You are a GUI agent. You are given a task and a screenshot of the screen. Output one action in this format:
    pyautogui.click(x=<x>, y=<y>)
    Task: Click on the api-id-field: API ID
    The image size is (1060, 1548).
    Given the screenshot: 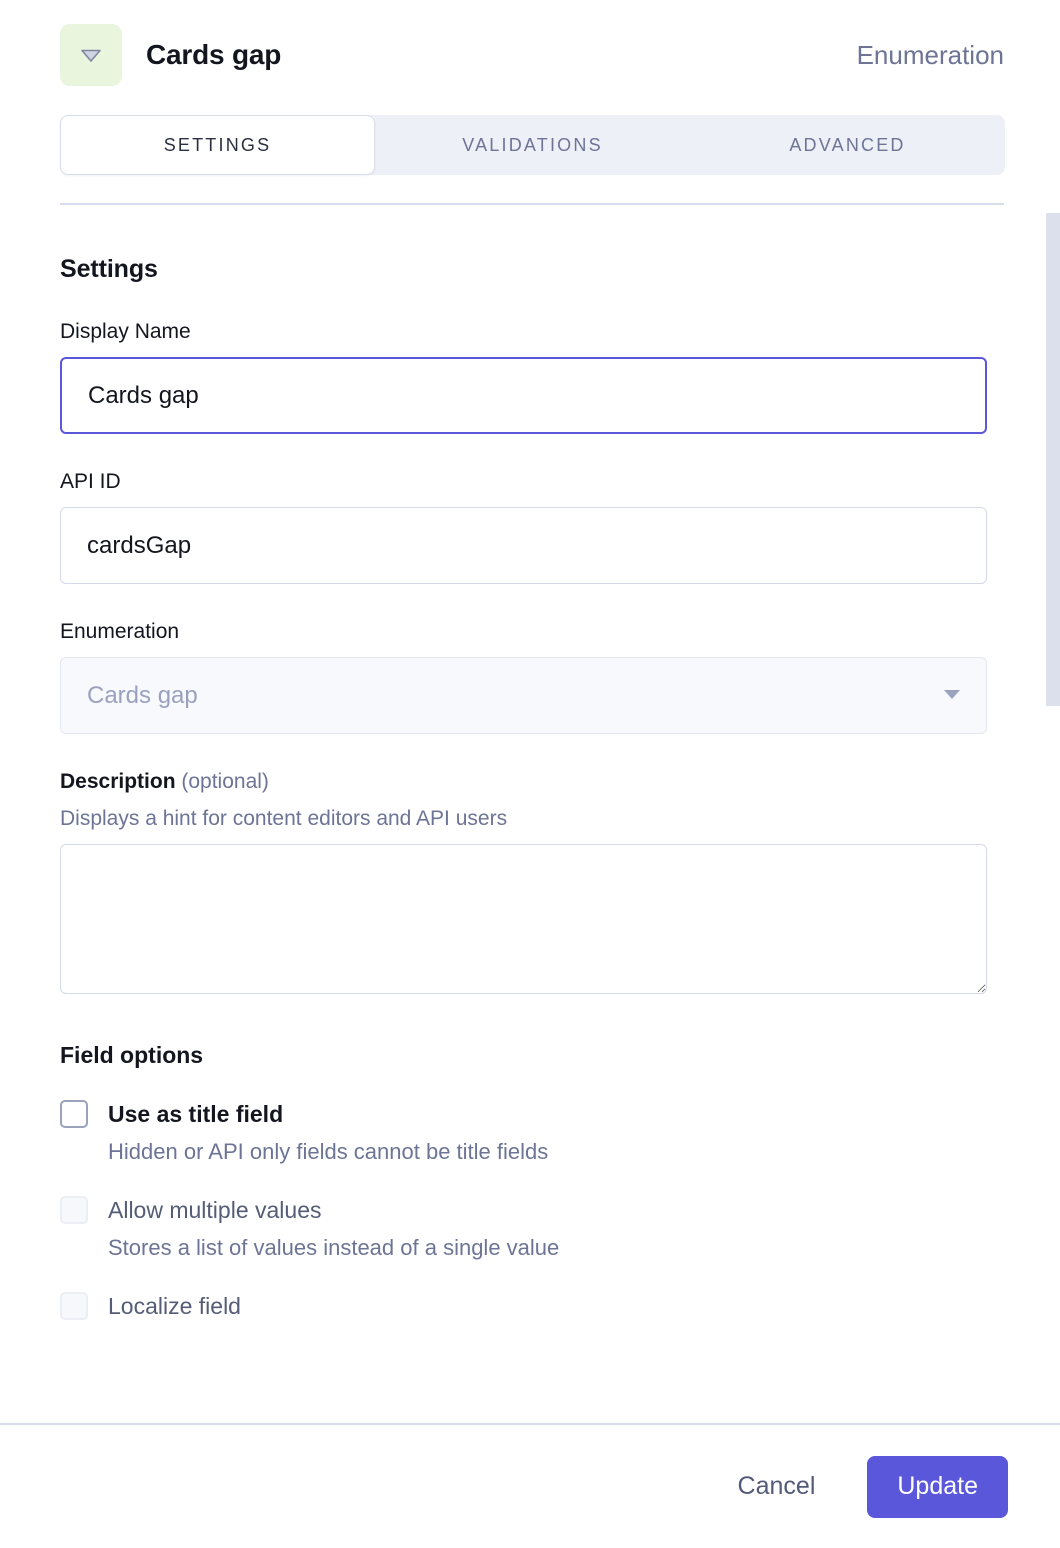 What is the action you would take?
    pyautogui.click(x=532, y=527)
    